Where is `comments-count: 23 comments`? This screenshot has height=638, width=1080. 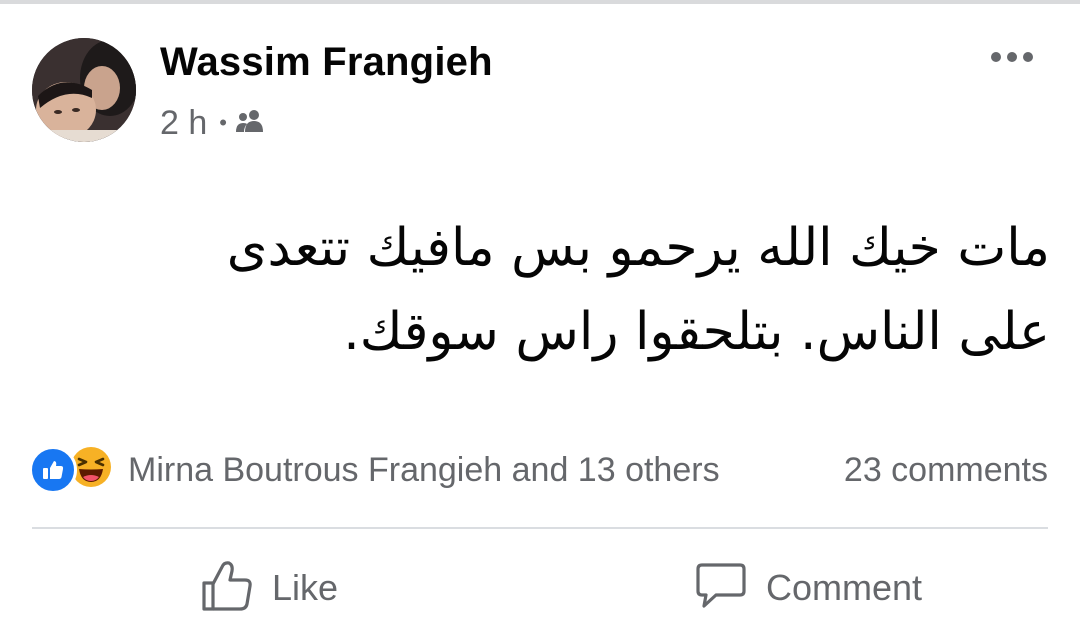
comments-count: 23 comments is located at coordinates (946, 470).